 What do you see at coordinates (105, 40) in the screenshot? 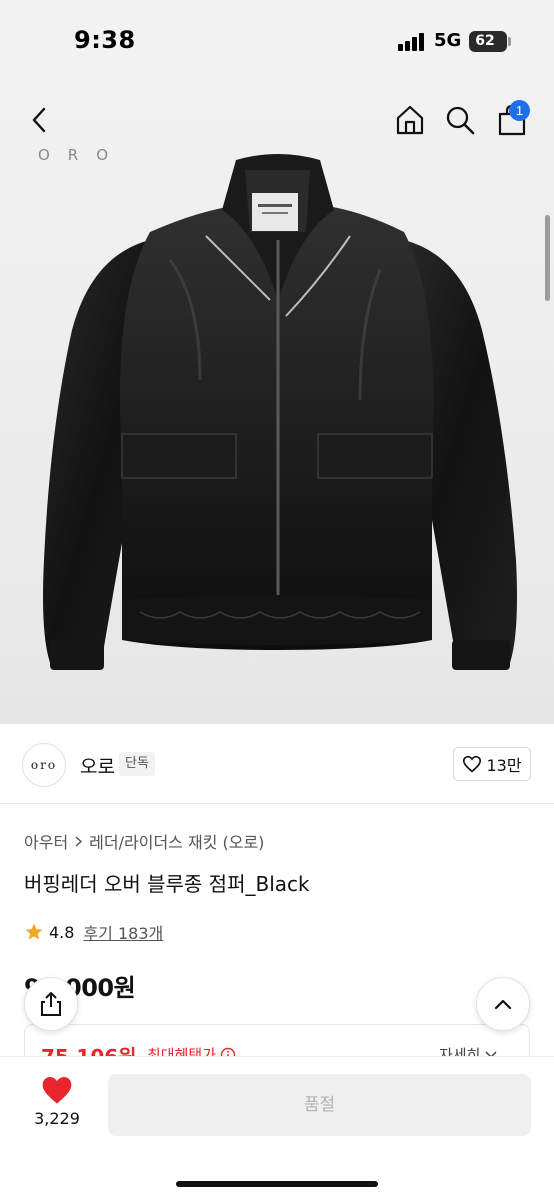
I see `status-time: 9:38` at bounding box center [105, 40].